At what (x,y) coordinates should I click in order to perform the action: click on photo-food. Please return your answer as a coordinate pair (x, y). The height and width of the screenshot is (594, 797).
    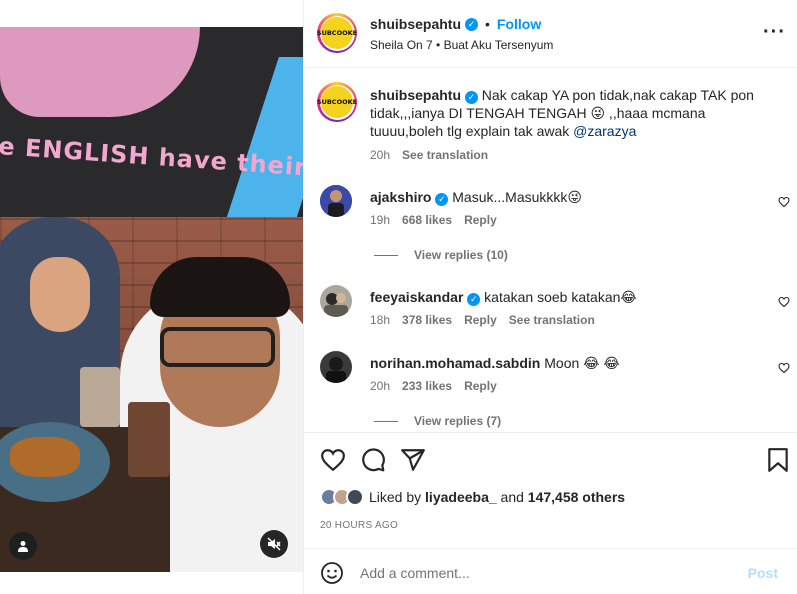
    Looking at the image, I should click on (45, 457).